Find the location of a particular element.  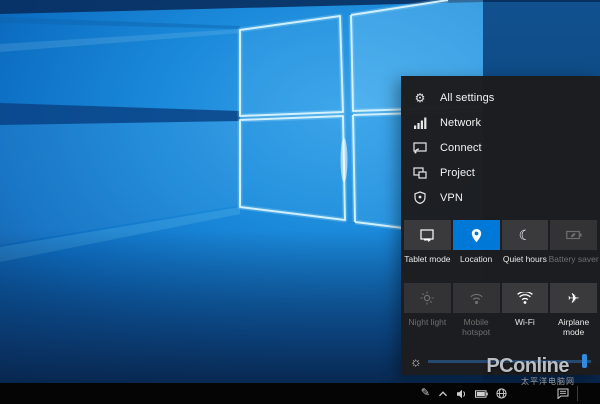

tile-label: Airplane mode is located at coordinates (574, 327).